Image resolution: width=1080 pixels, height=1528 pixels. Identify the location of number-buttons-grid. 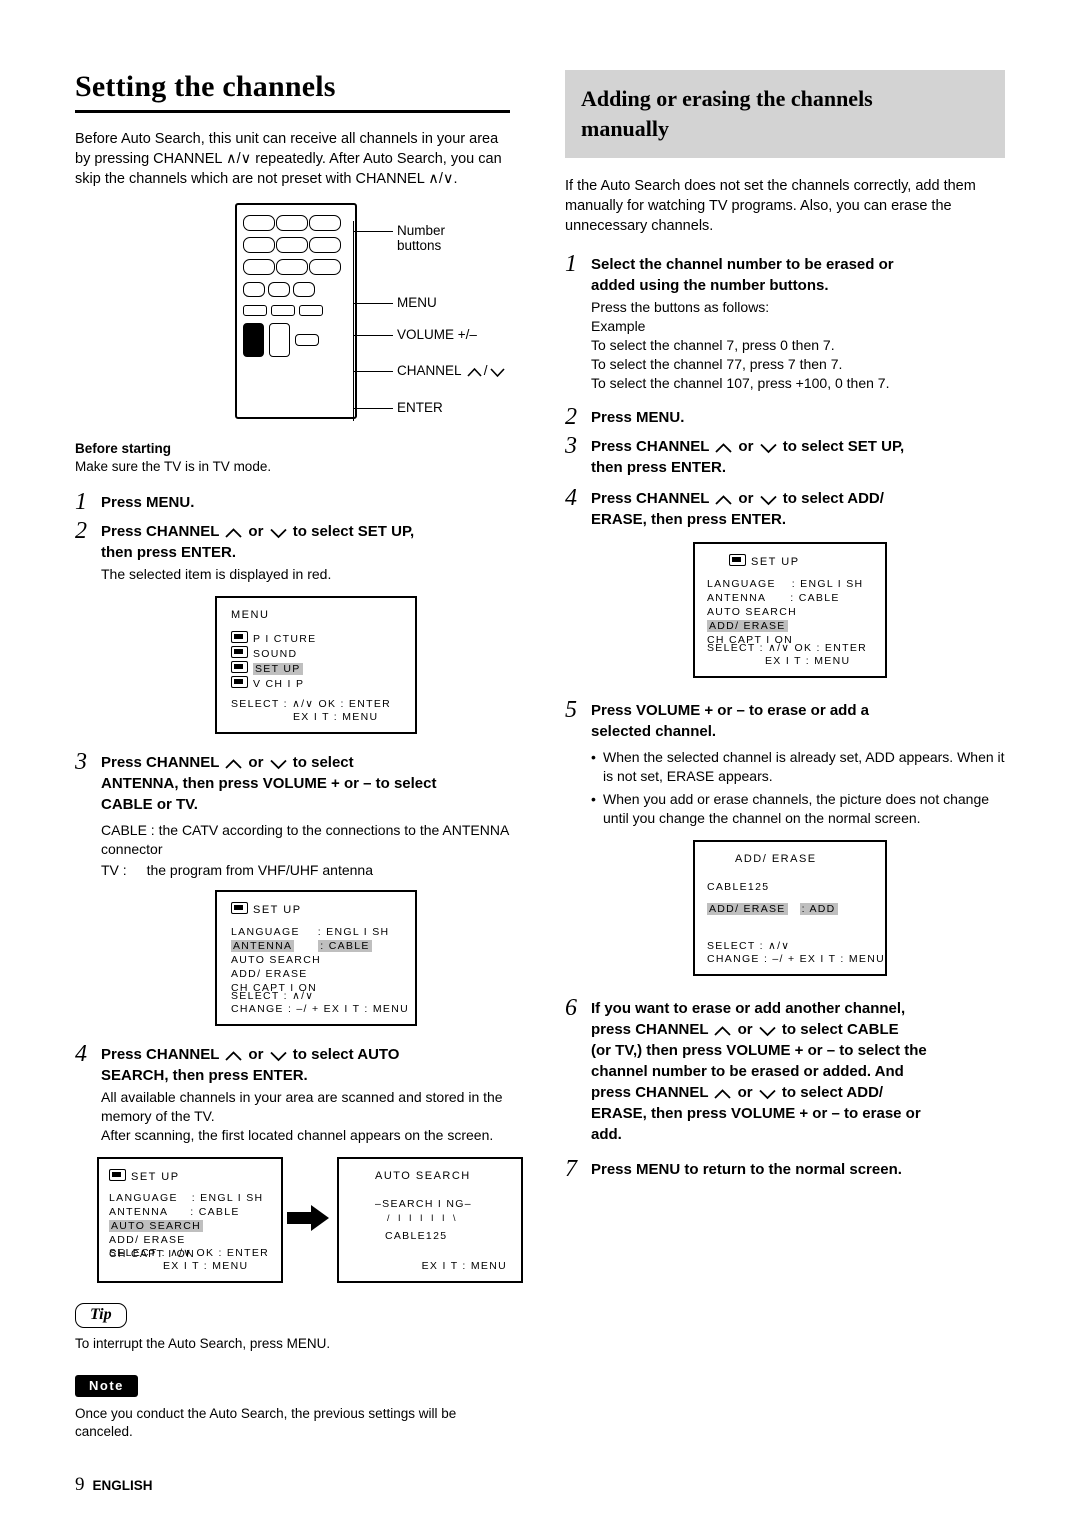
(293, 245).